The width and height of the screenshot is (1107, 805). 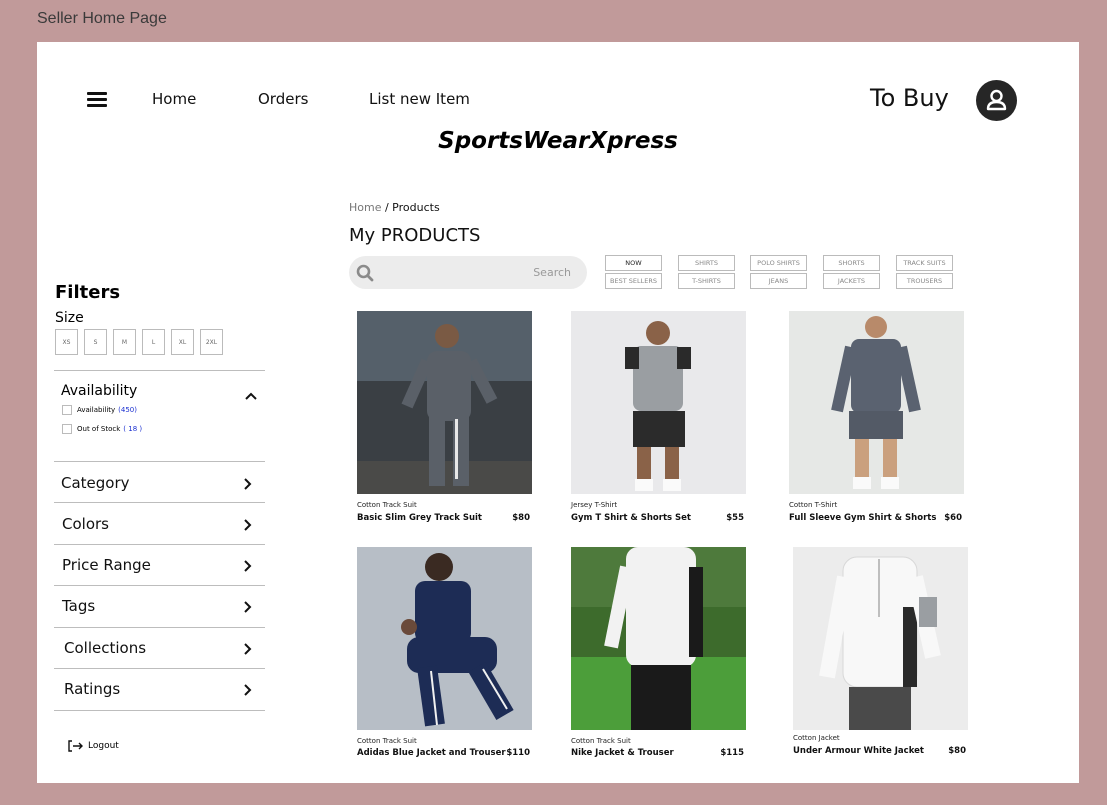 I want to click on out-of-stock-checkbox, so click(x=67, y=429).